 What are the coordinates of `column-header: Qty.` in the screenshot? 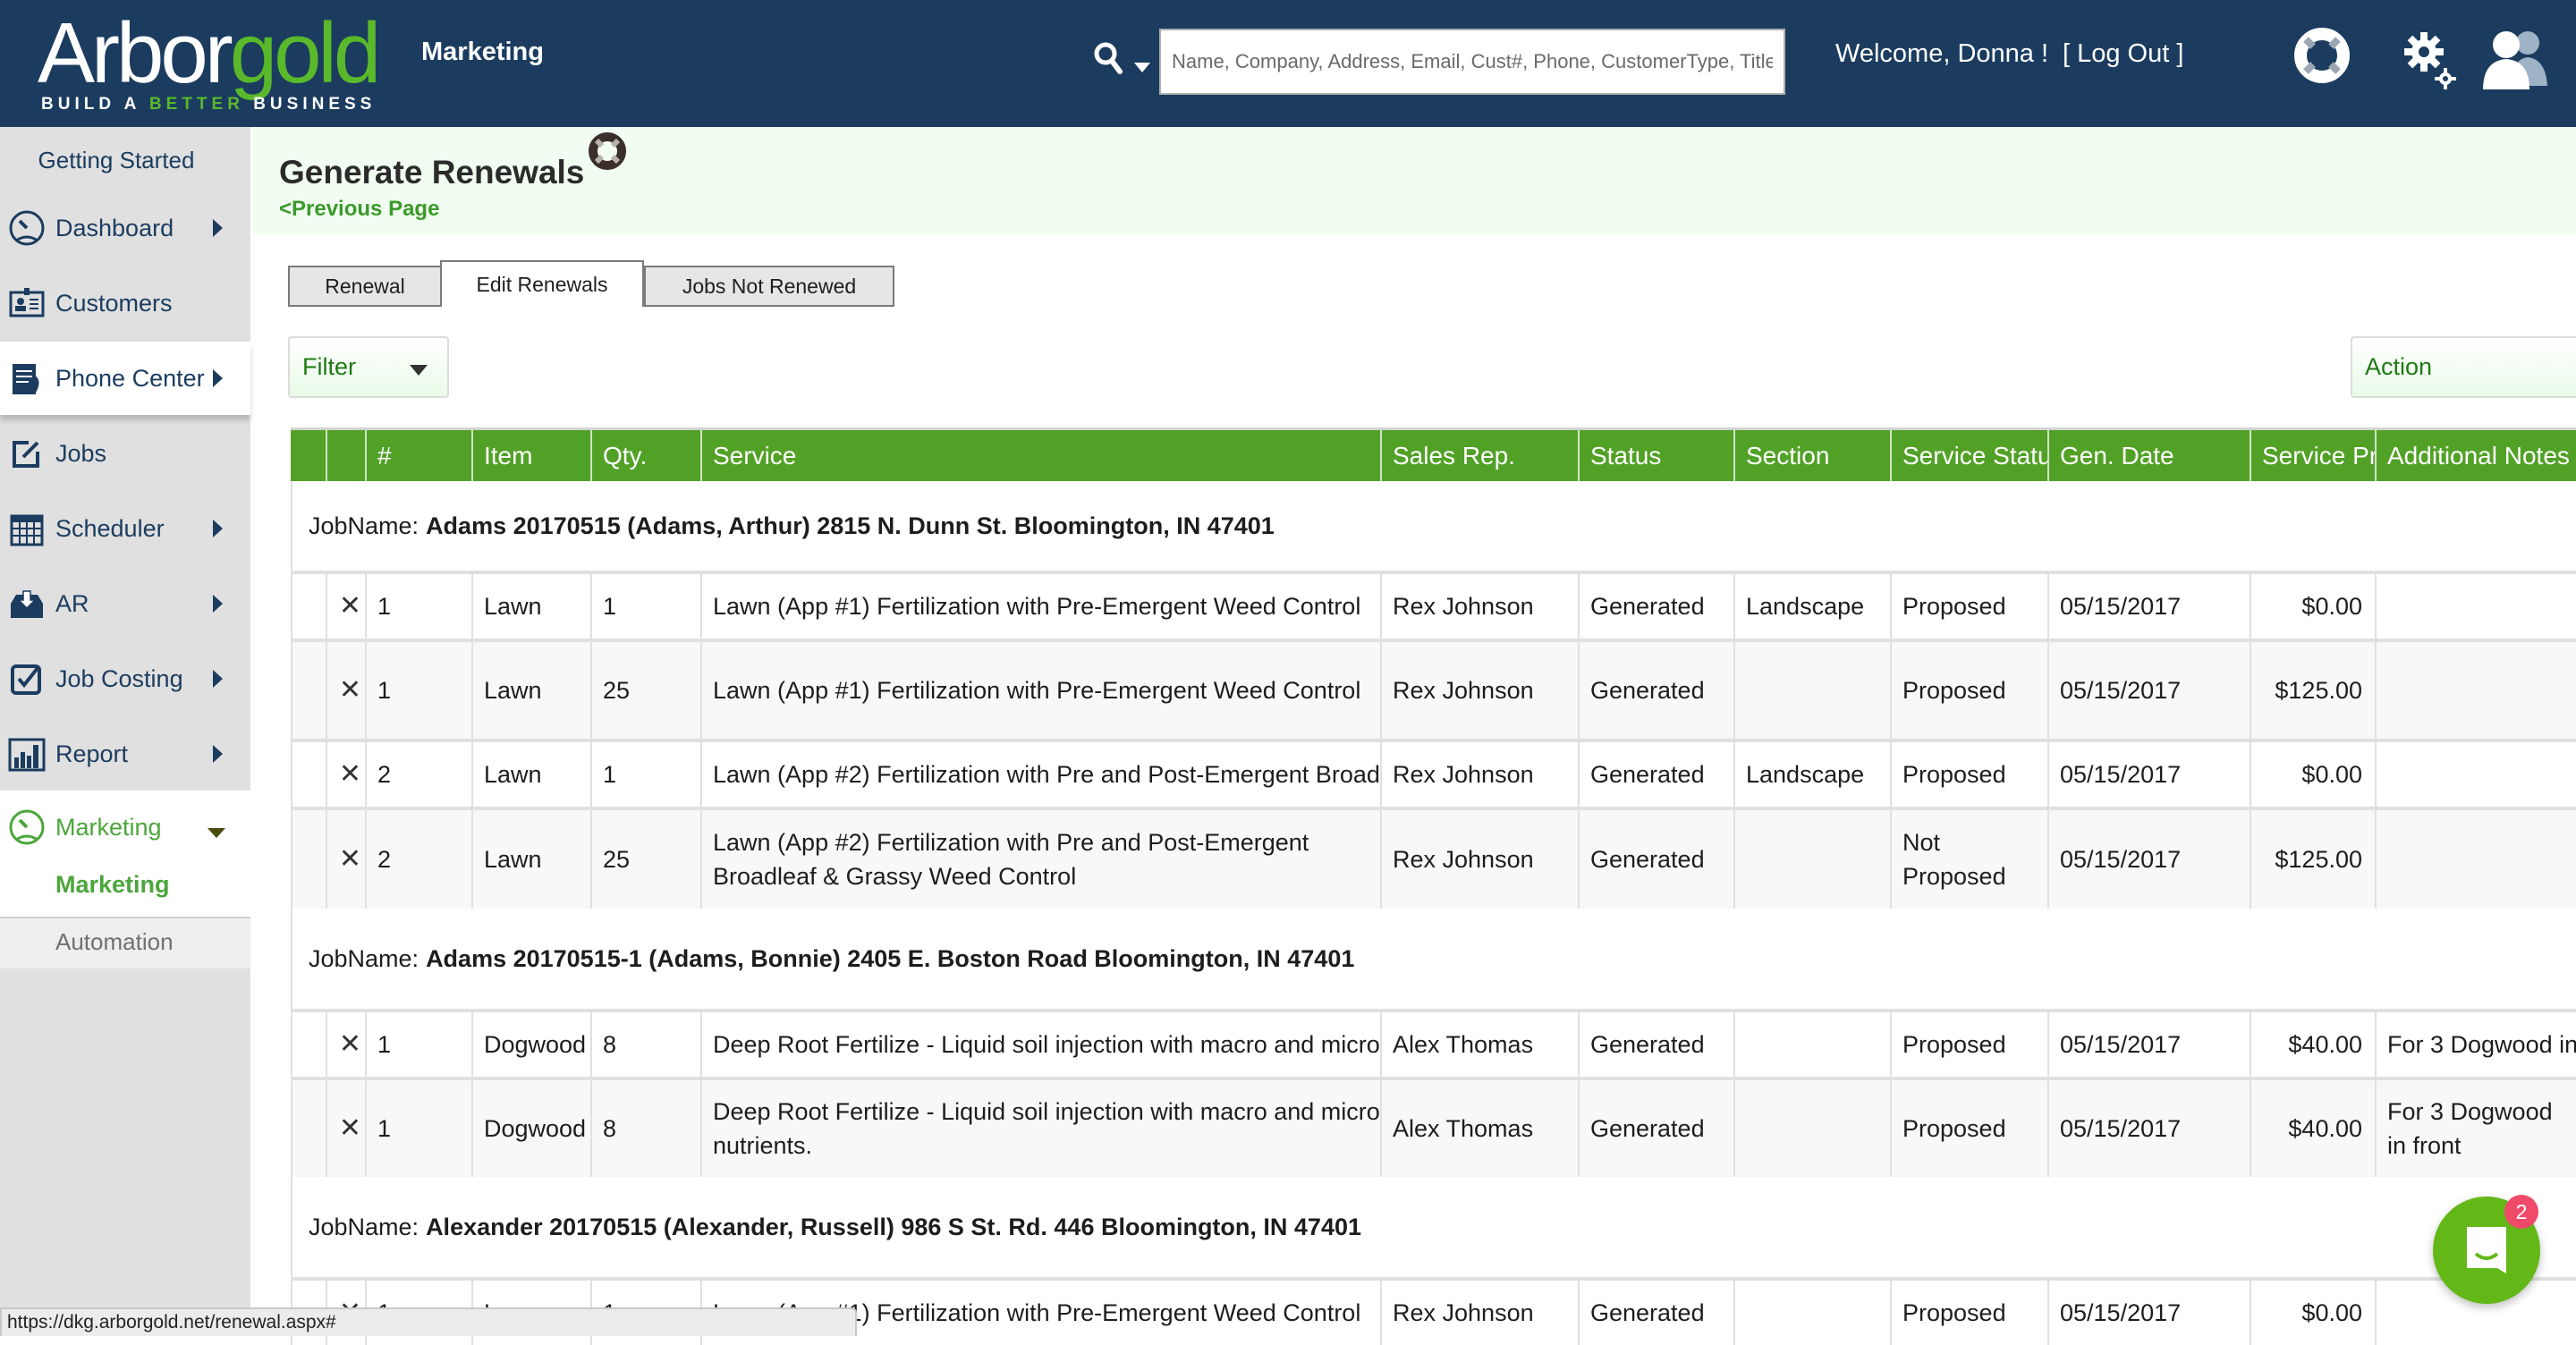 It's located at (645, 455).